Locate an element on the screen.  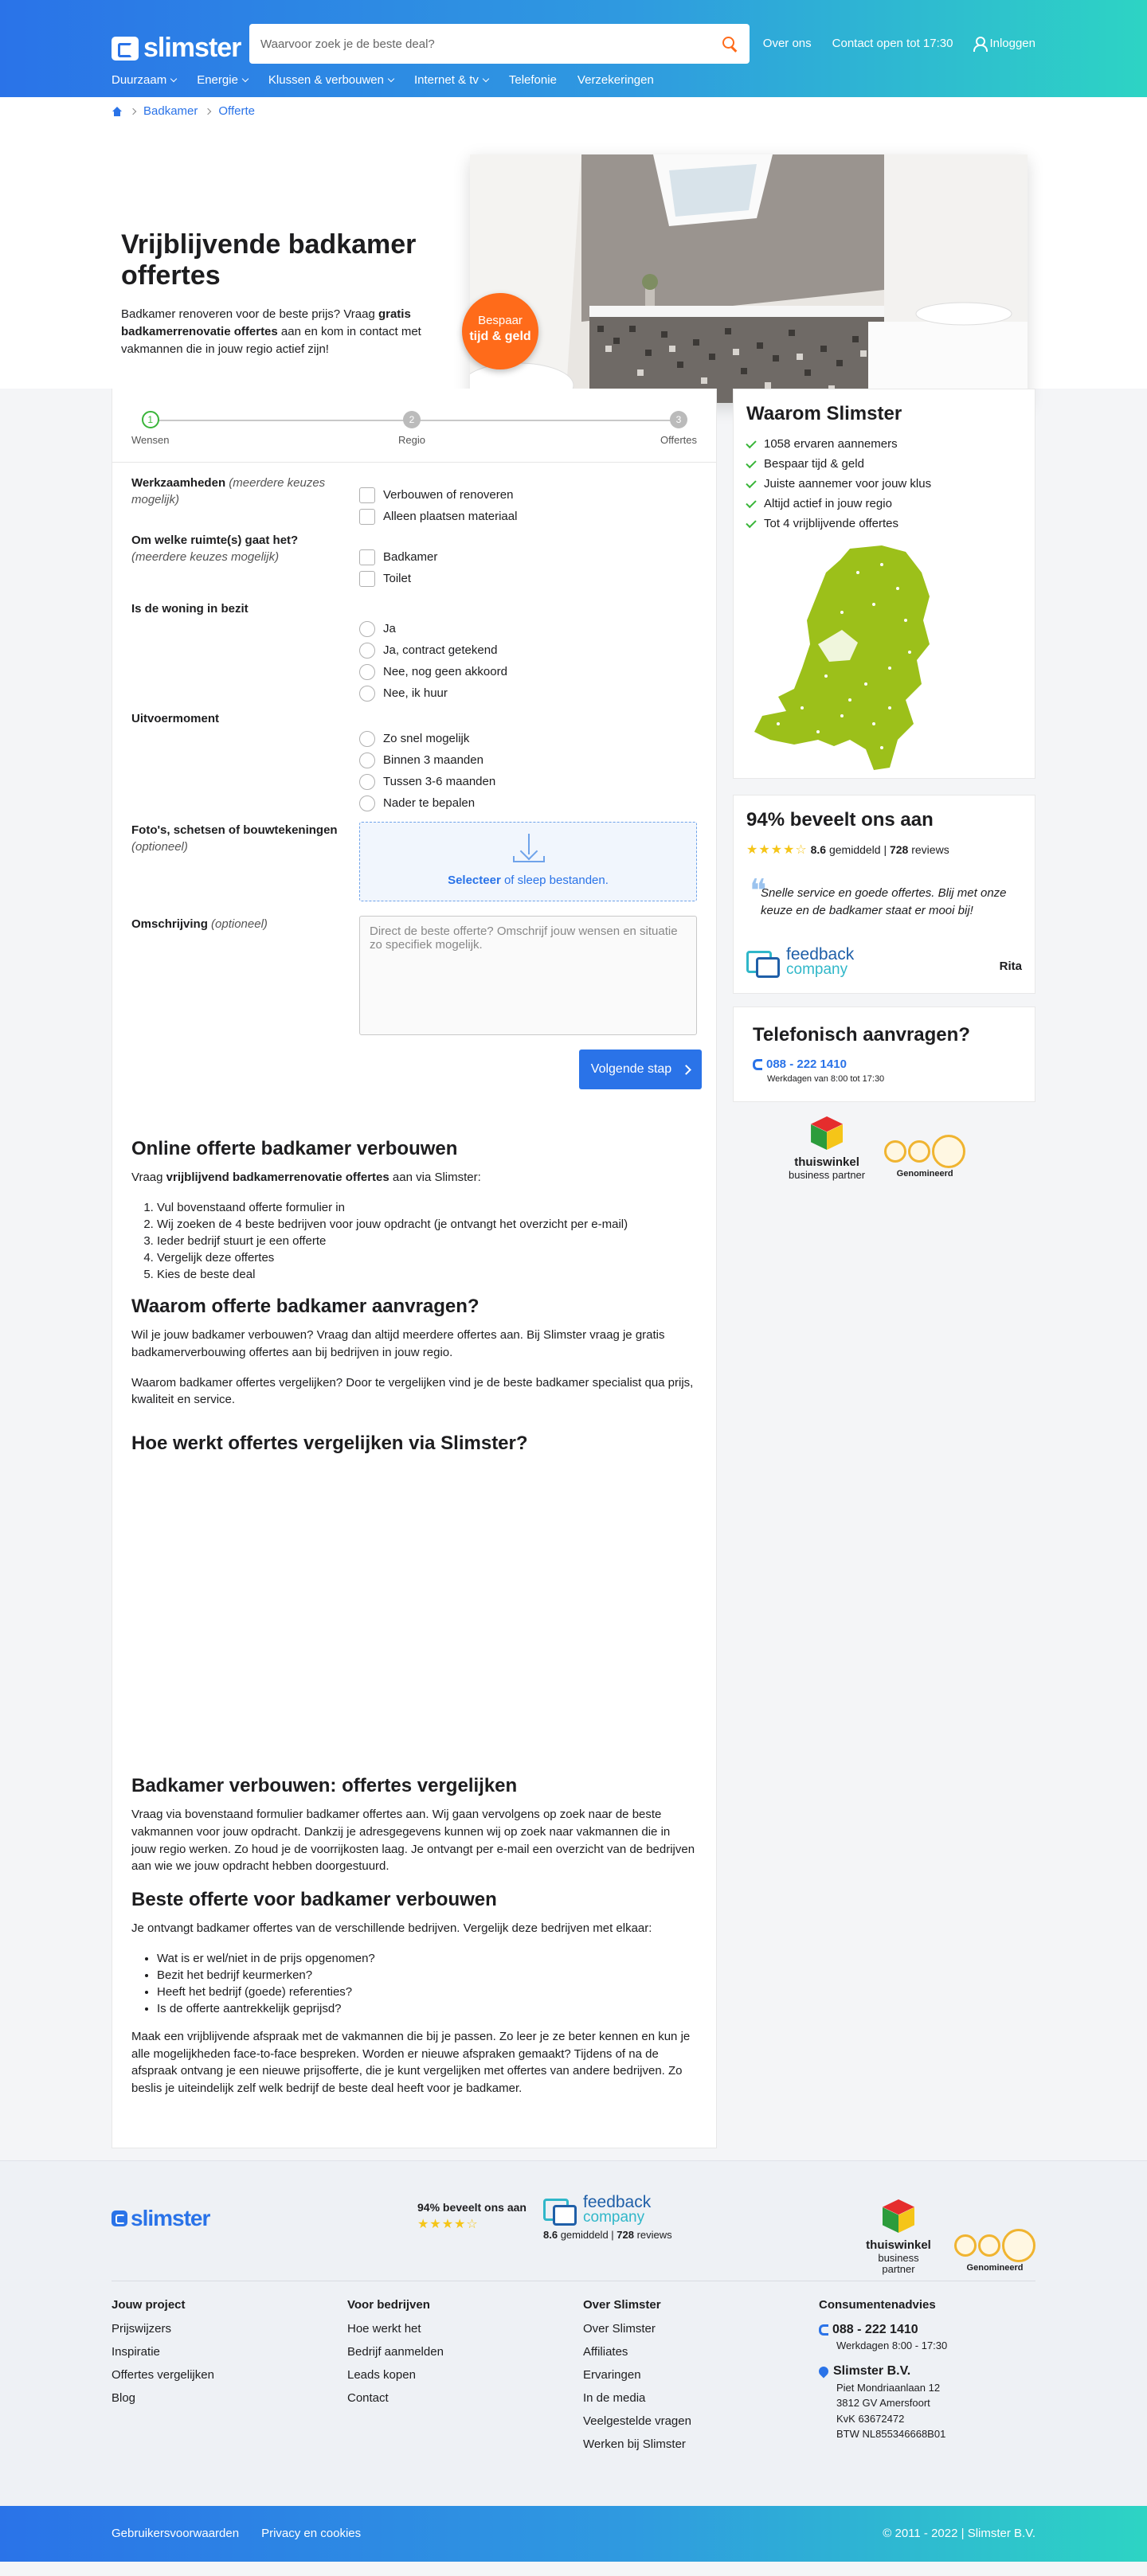
radio-3-maanden: Binnen 3 maanden is located at coordinates (528, 760).